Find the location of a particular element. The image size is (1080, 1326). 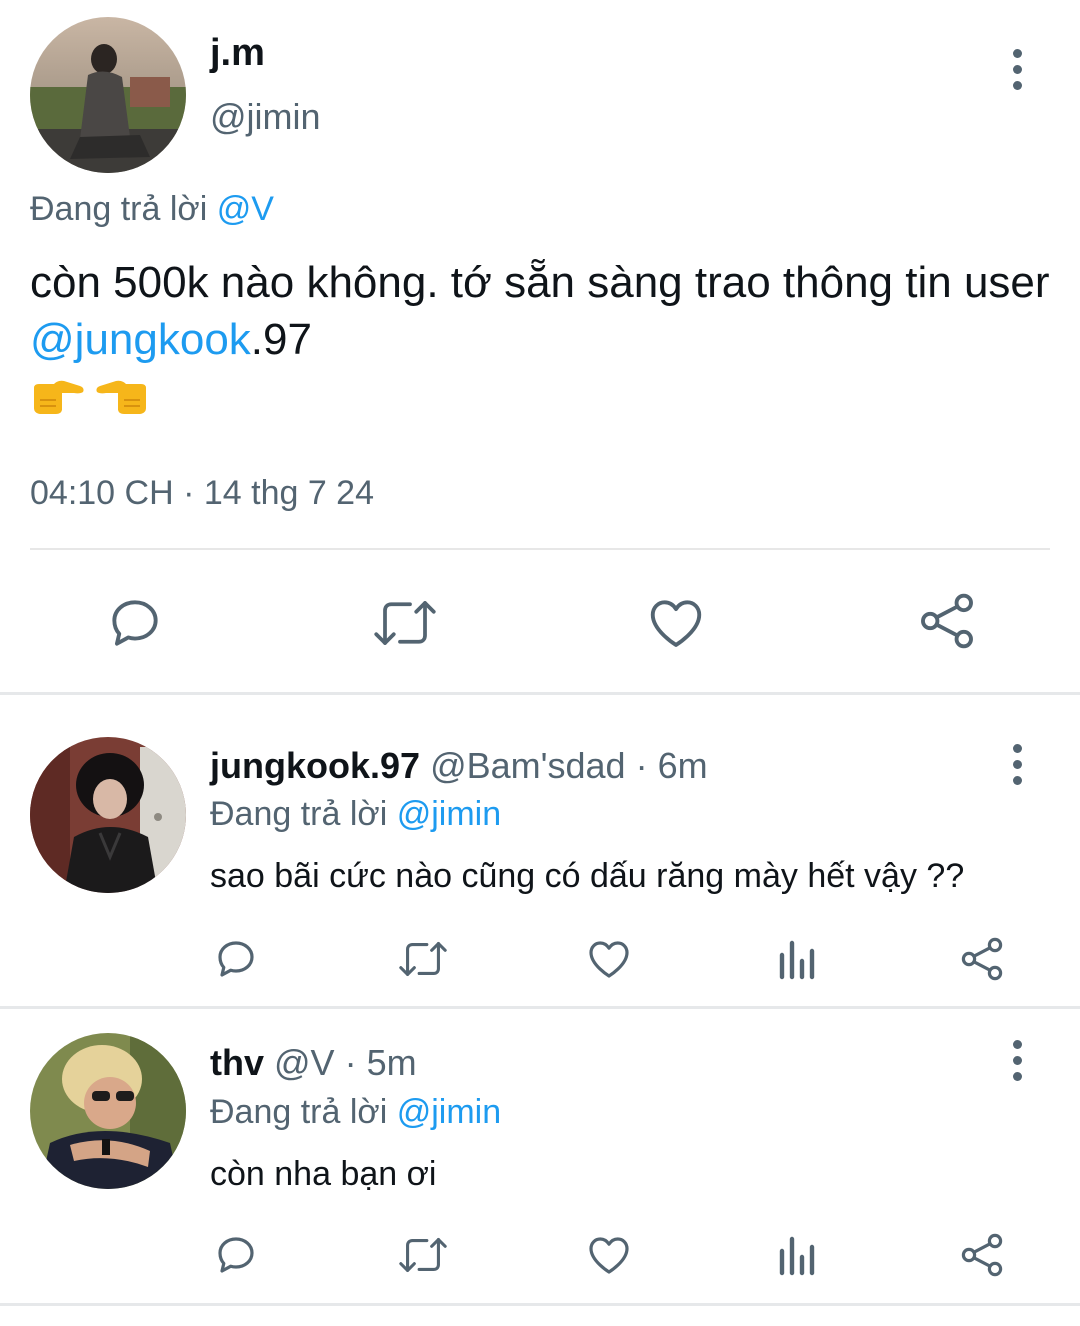

user-handle: @V is located at coordinates (304, 1062).